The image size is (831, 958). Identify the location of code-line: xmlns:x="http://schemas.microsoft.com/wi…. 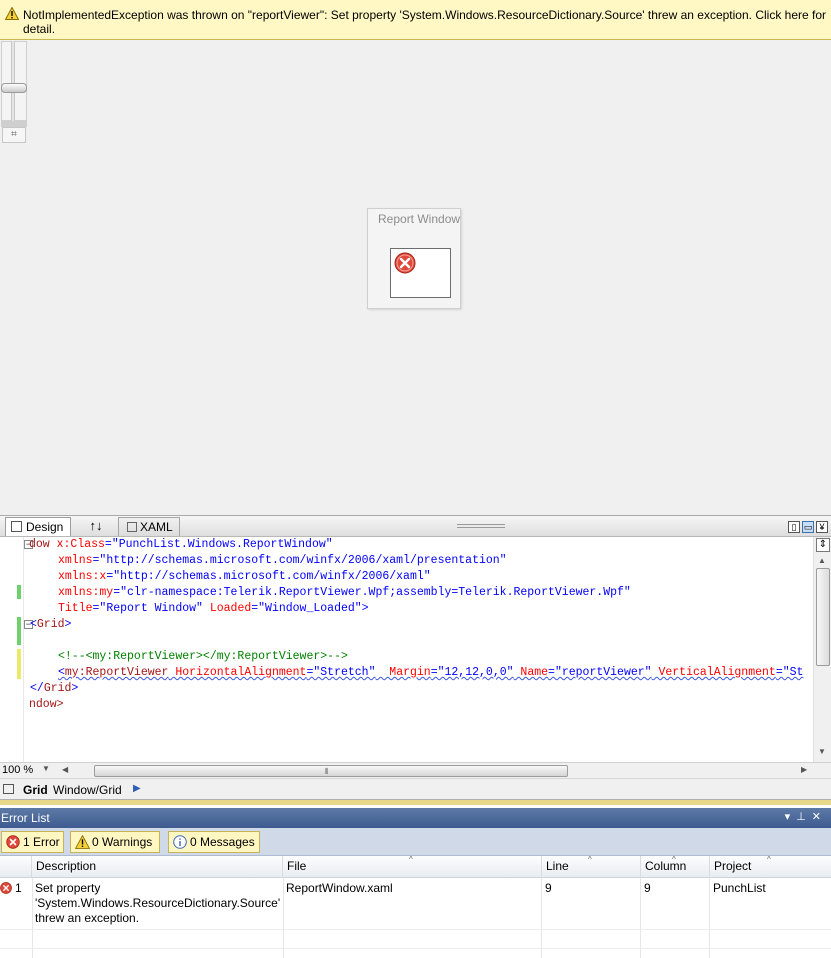
(244, 577).